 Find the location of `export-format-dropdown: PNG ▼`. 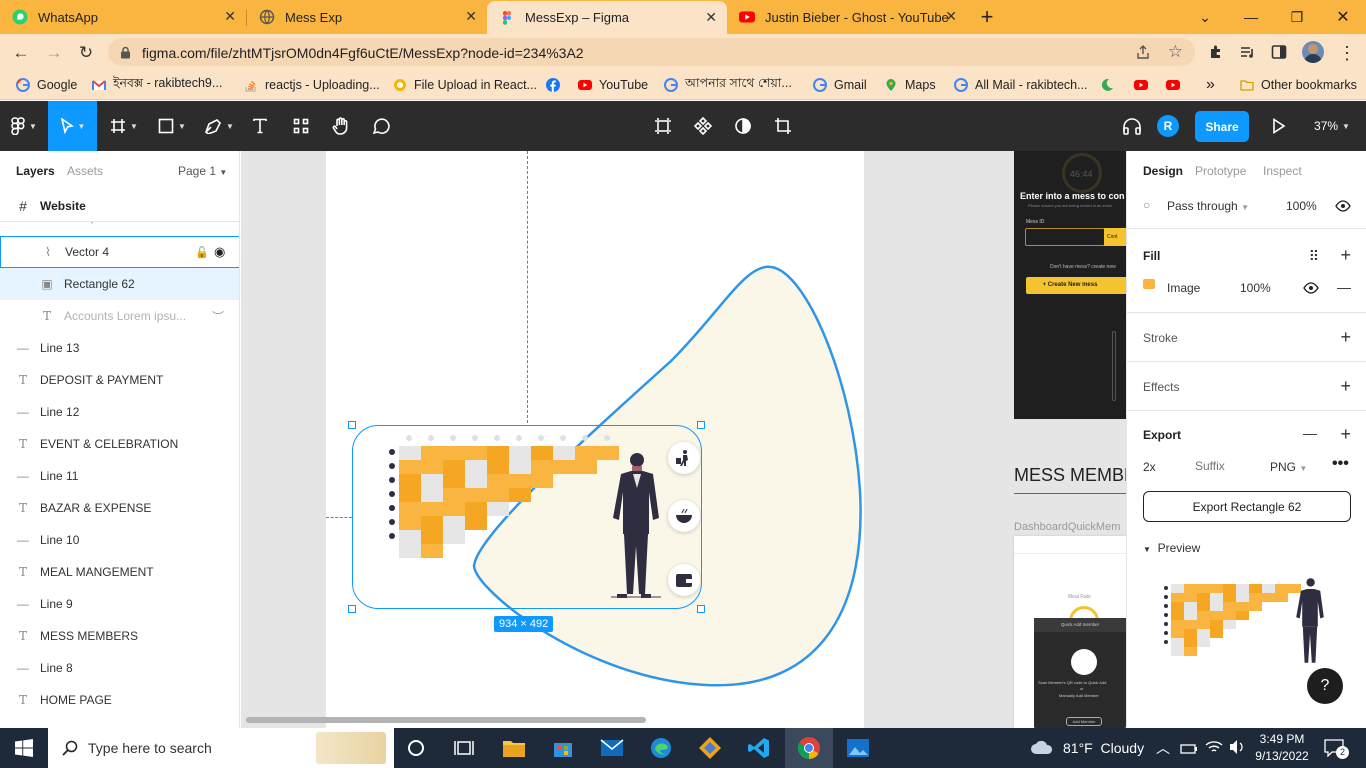

export-format-dropdown: PNG ▼ is located at coordinates (1288, 467).